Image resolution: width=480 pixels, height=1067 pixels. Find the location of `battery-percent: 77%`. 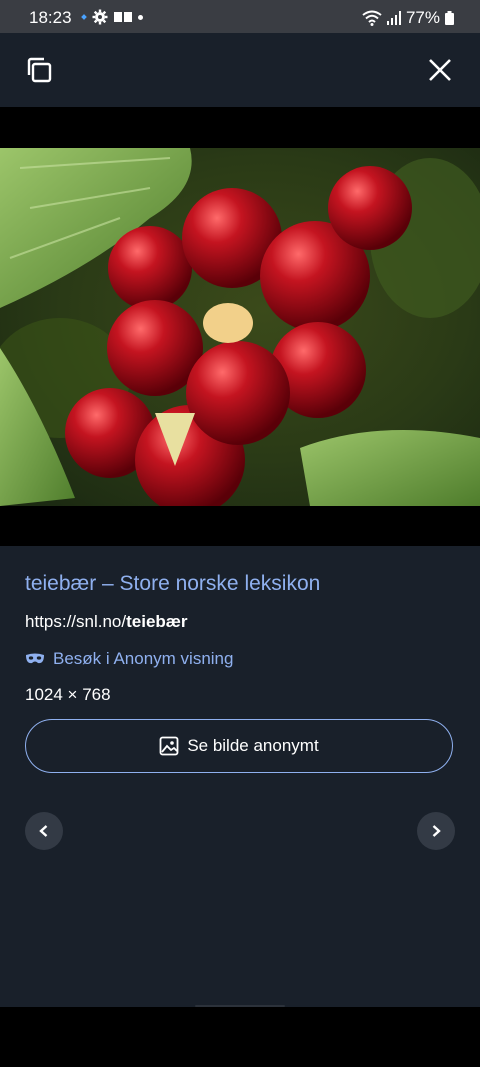

battery-percent: 77% is located at coordinates (422, 17).